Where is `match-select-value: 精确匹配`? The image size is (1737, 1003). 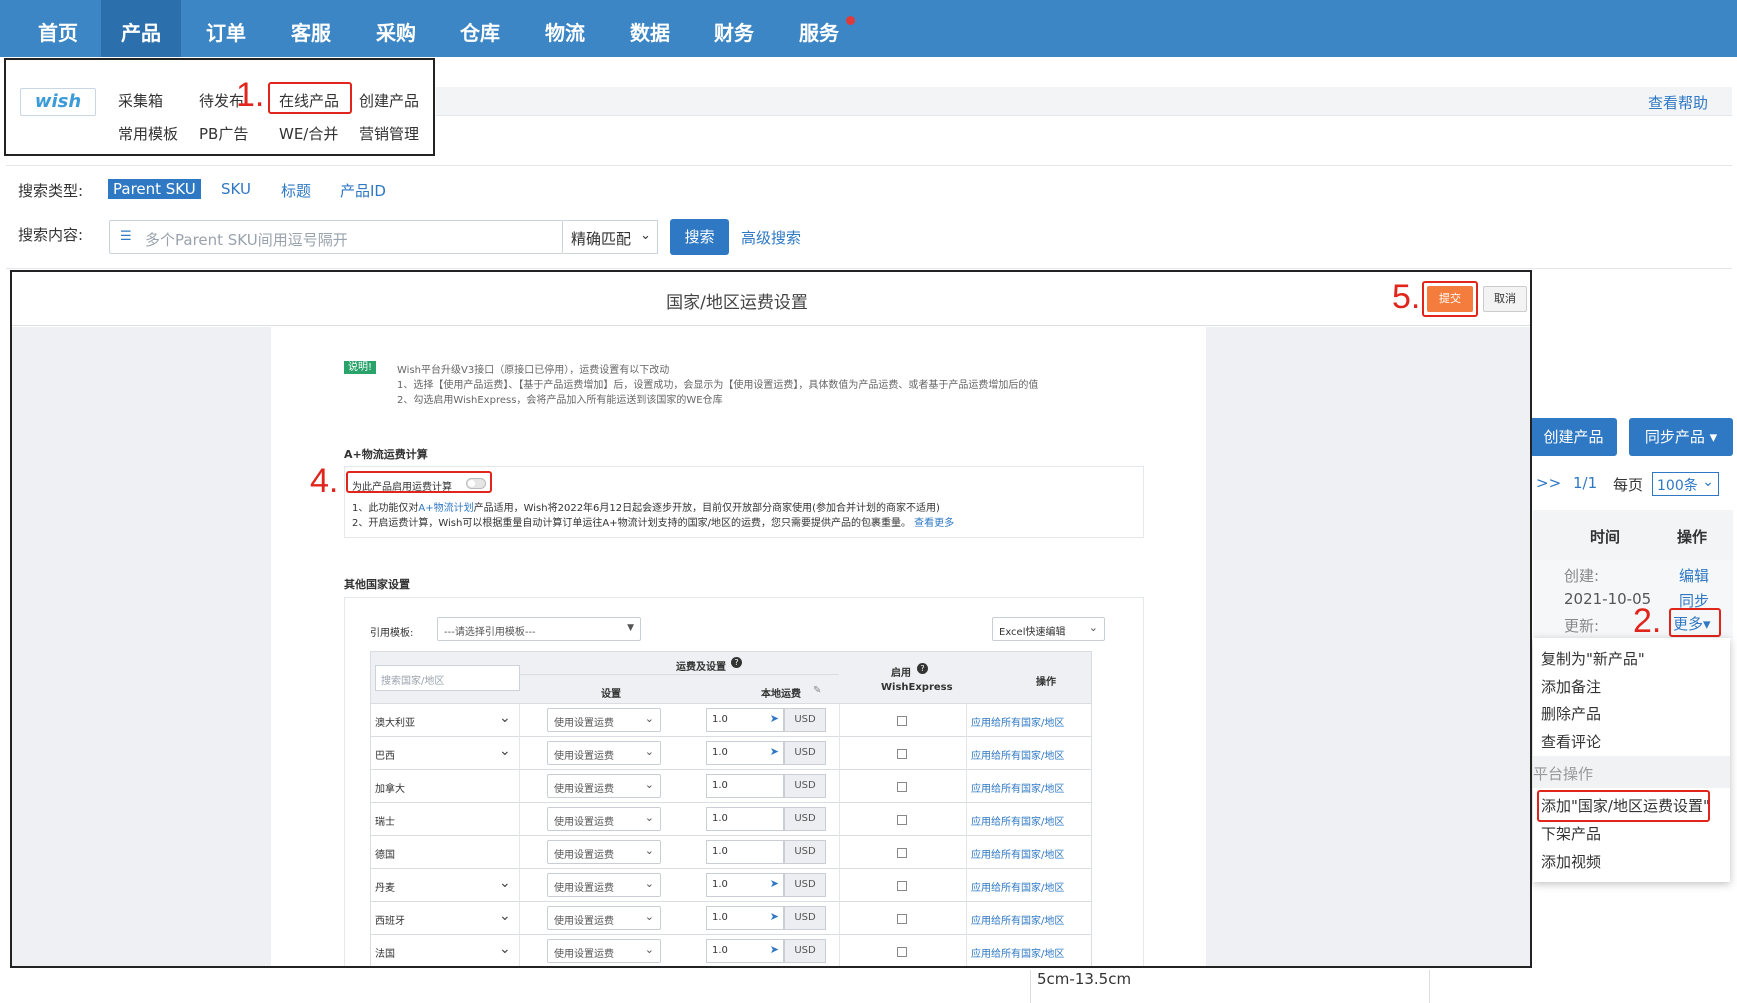
match-select-value: 精确匹配 is located at coordinates (601, 239).